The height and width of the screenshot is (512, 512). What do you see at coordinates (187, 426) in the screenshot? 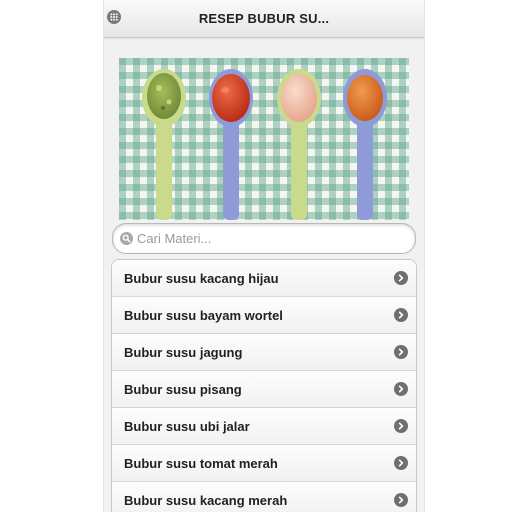
I see `list-item-label: Bubur susu ubi jalar` at bounding box center [187, 426].